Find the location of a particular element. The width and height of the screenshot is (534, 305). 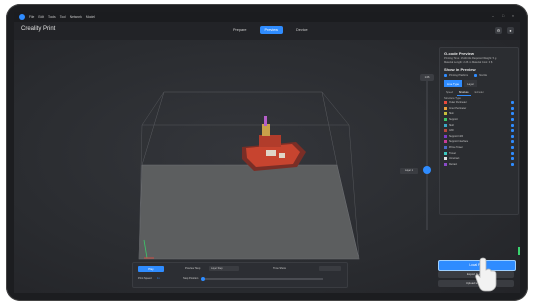

show-in-preview-title: Show in Preview is located at coordinates (460, 69).